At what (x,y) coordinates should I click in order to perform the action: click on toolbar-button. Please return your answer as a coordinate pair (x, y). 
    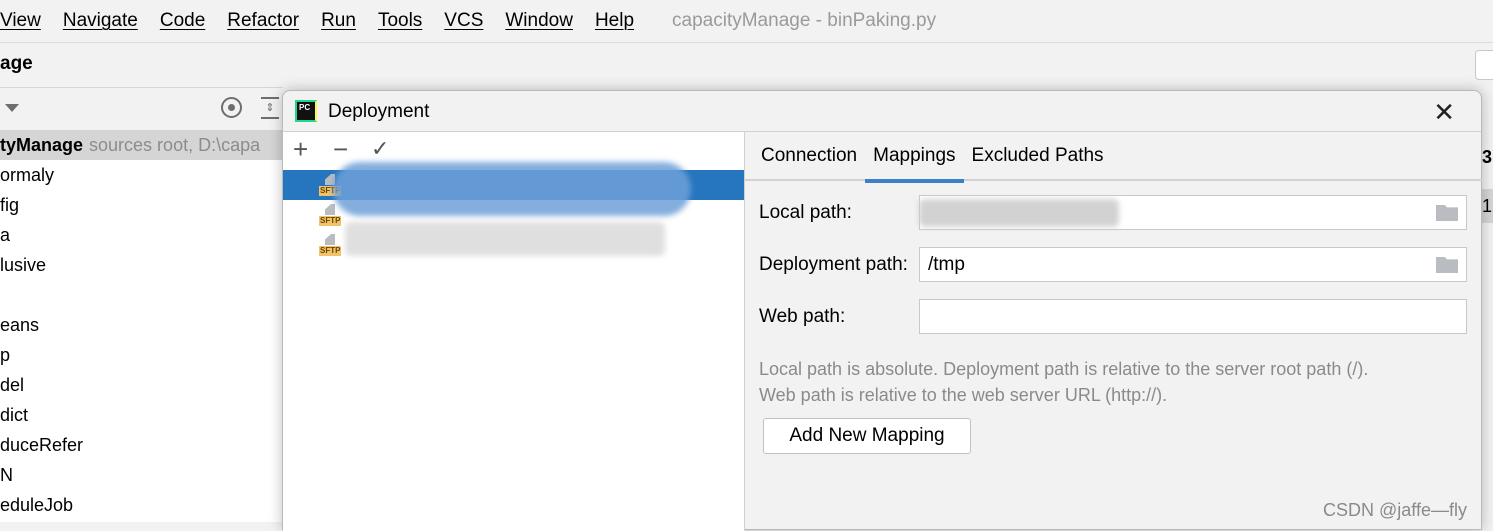
    Looking at the image, I should click on (1484, 65).